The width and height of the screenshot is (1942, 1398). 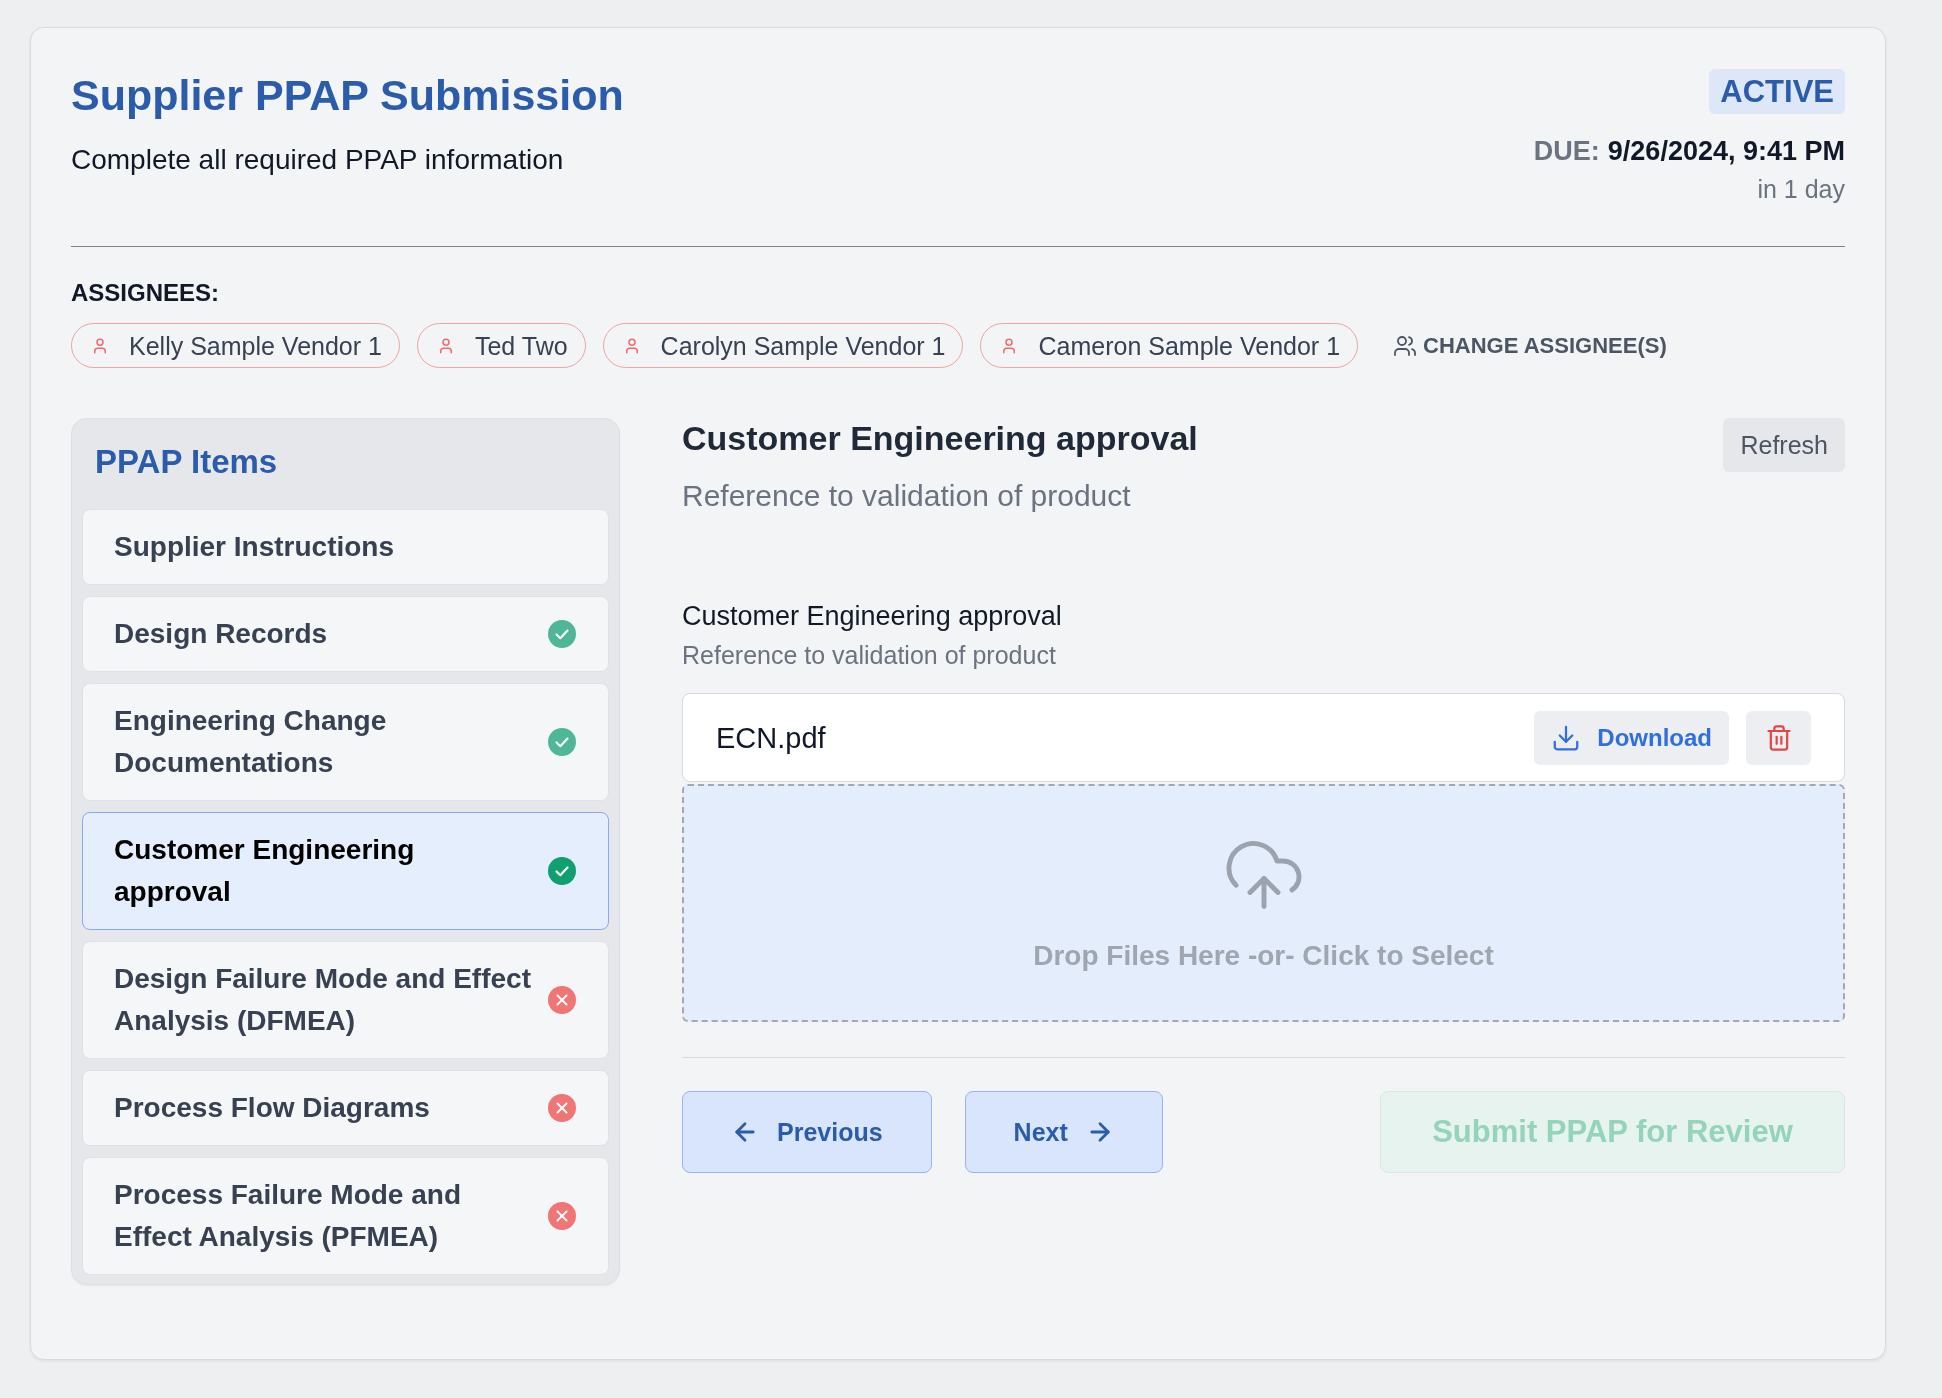 What do you see at coordinates (771, 737) in the screenshot?
I see `file-name: ECN.pdf` at bounding box center [771, 737].